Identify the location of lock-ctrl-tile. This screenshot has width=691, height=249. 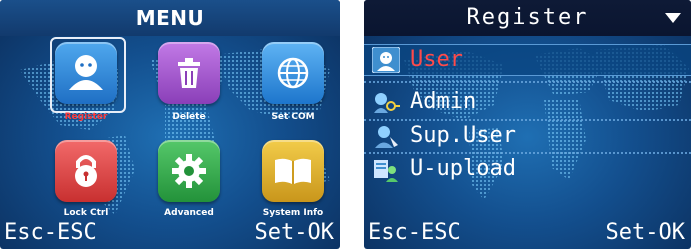
(86, 171).